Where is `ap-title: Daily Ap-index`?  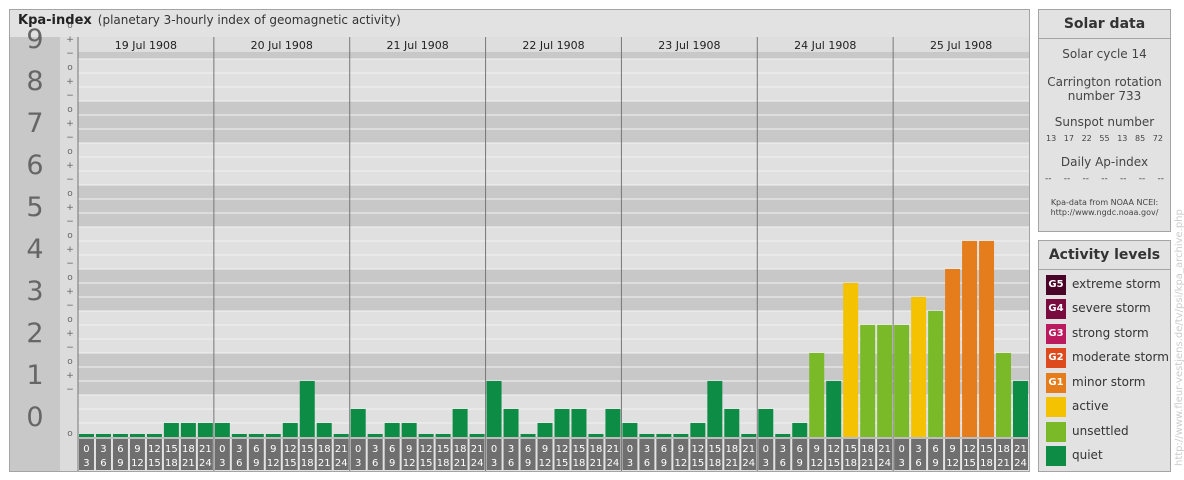
ap-title: Daily Ap-index is located at coordinates (1104, 162).